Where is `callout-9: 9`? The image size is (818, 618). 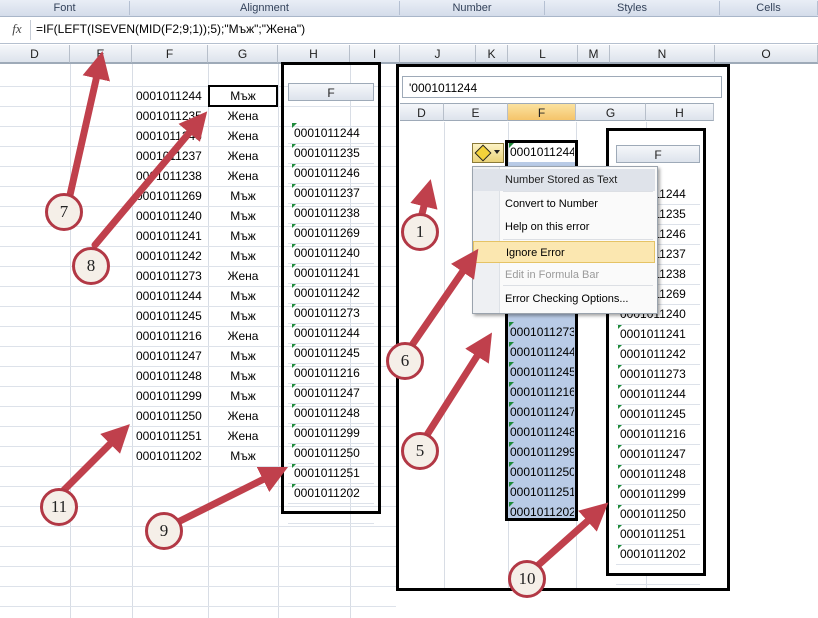
callout-9: 9 is located at coordinates (164, 531).